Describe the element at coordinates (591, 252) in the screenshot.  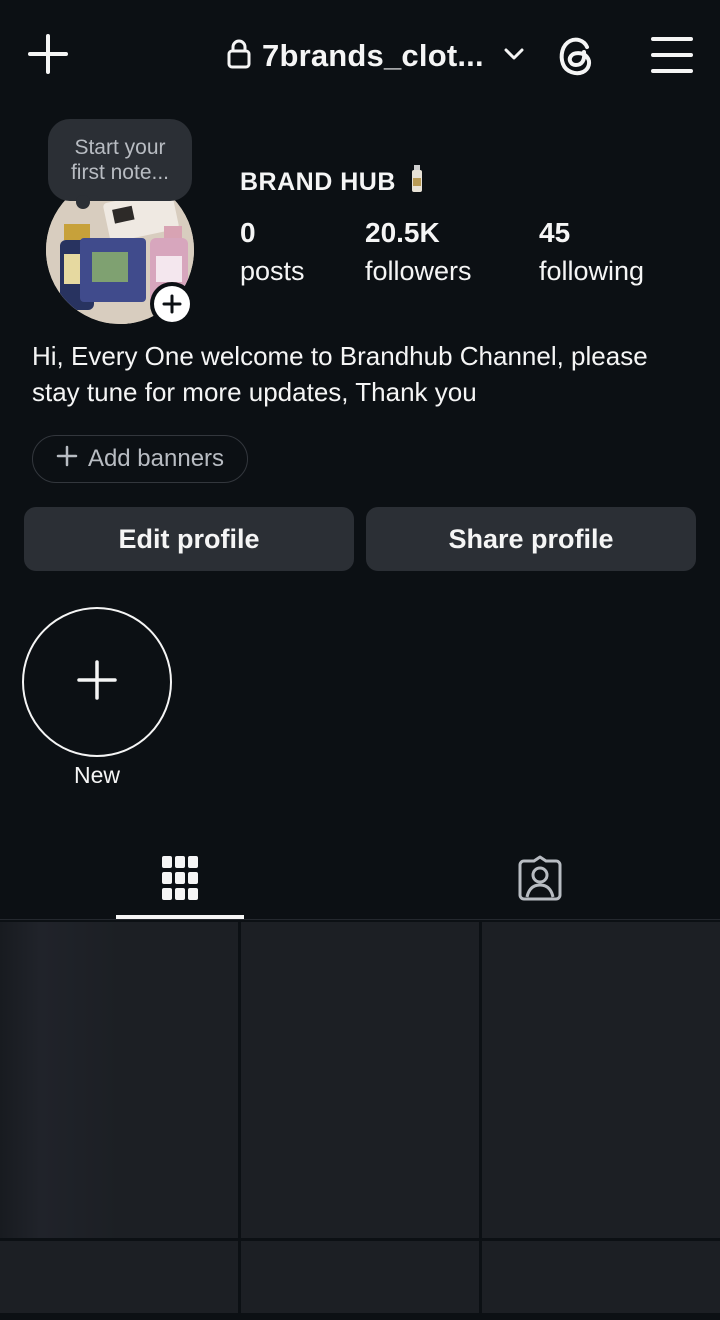
I see `following-stat: 45 following` at that location.